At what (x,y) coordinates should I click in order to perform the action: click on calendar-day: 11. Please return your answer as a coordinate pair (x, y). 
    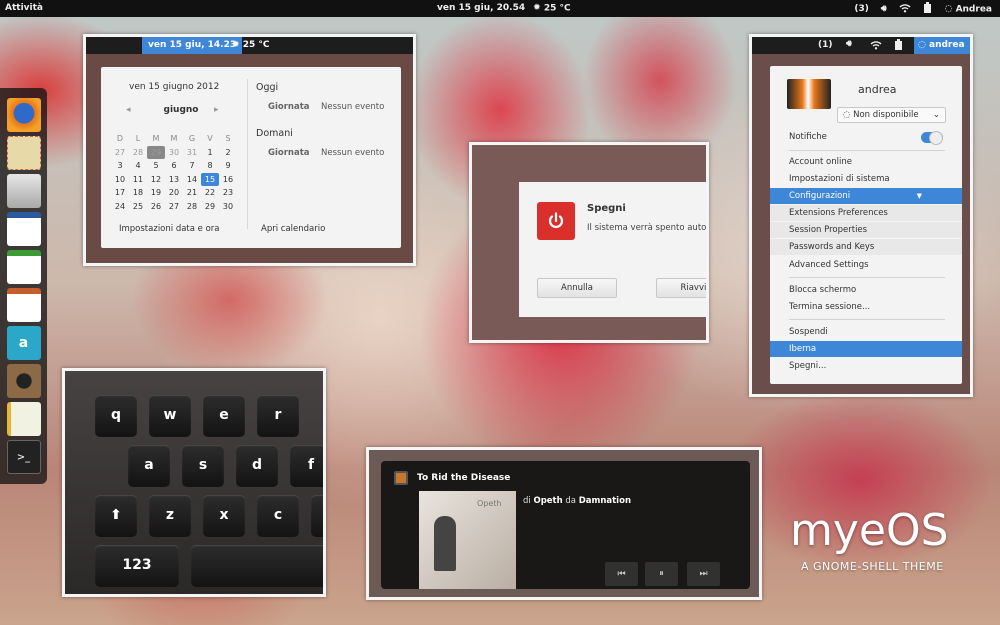
    Looking at the image, I should click on (138, 180).